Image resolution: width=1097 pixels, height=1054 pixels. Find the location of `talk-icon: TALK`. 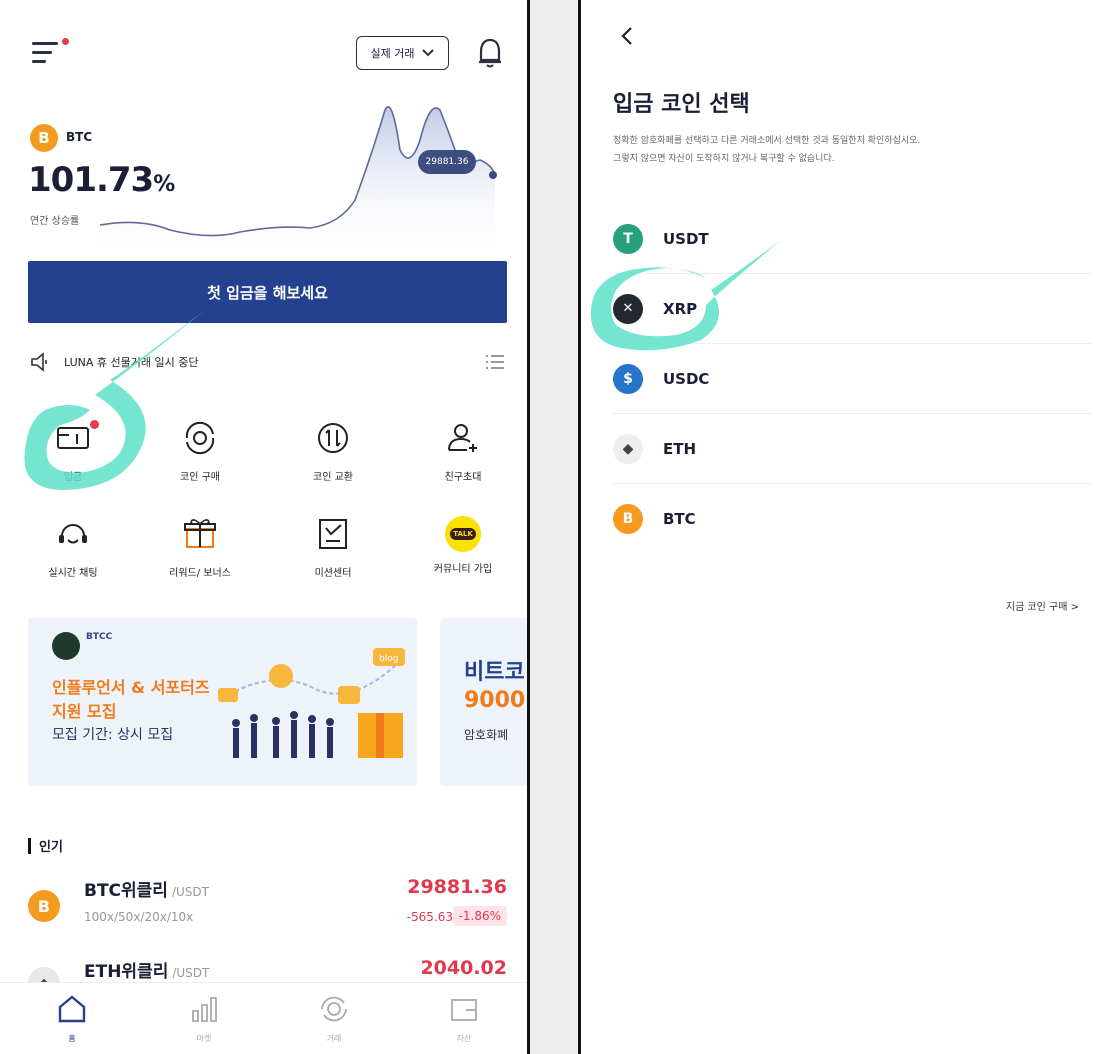

talk-icon: TALK is located at coordinates (463, 534).